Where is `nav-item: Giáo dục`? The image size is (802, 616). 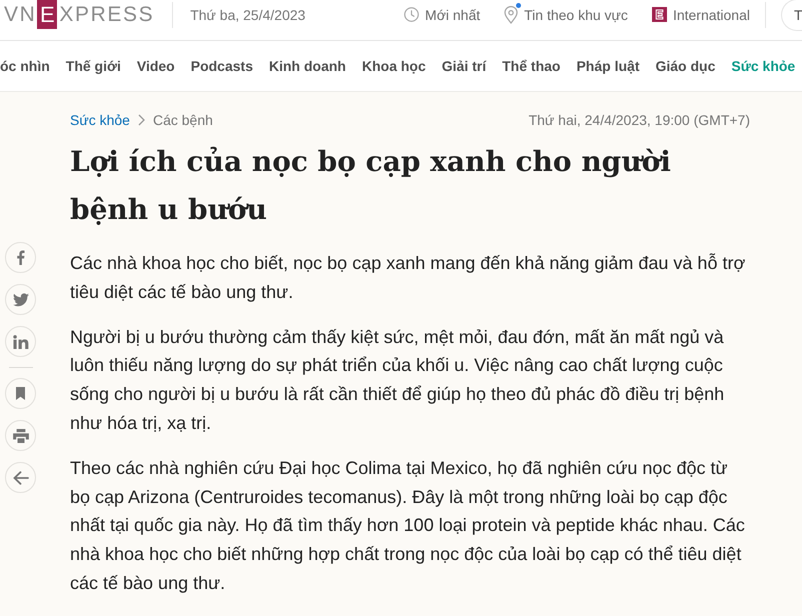 nav-item: Giáo dục is located at coordinates (685, 66).